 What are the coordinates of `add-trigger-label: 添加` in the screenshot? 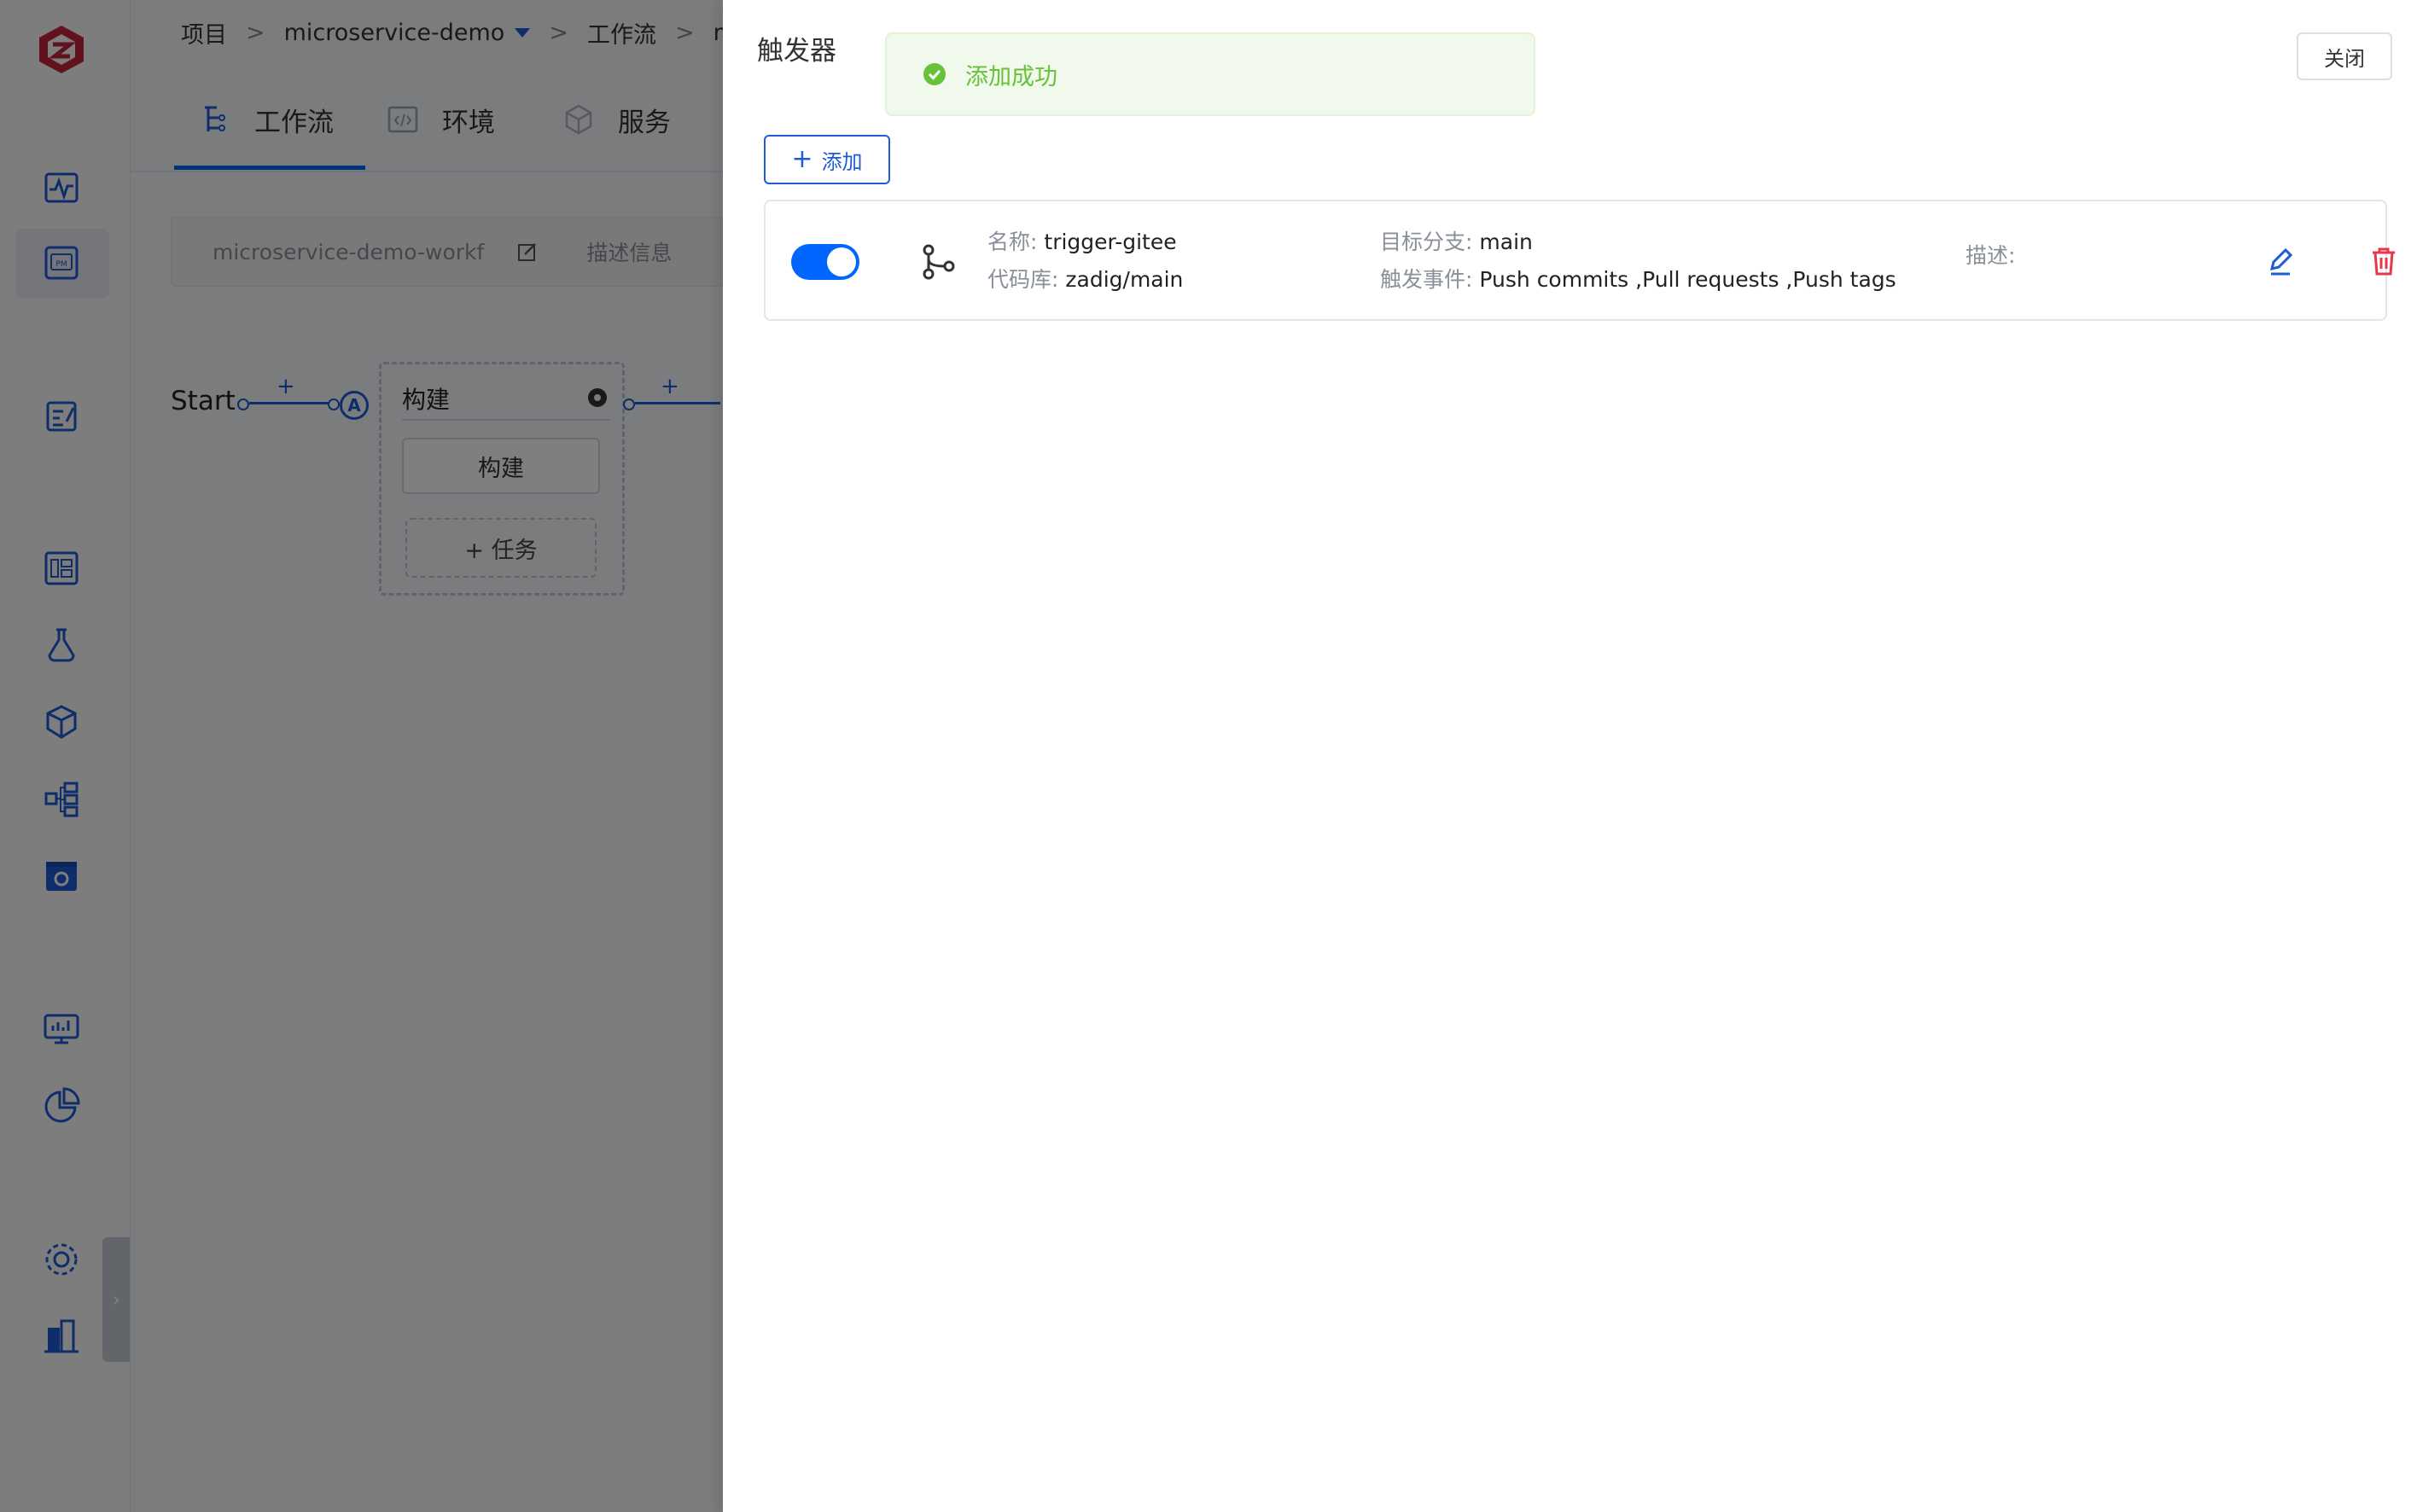 It's located at (842, 161).